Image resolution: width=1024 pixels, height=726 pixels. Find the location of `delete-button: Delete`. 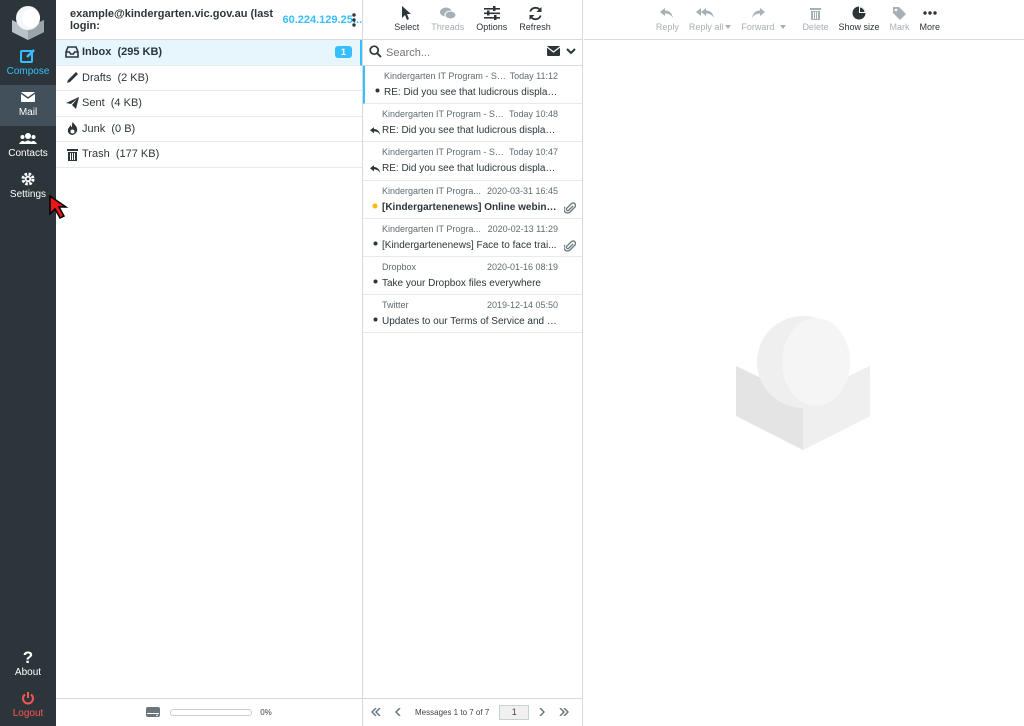

delete-button: Delete is located at coordinates (815, 21).